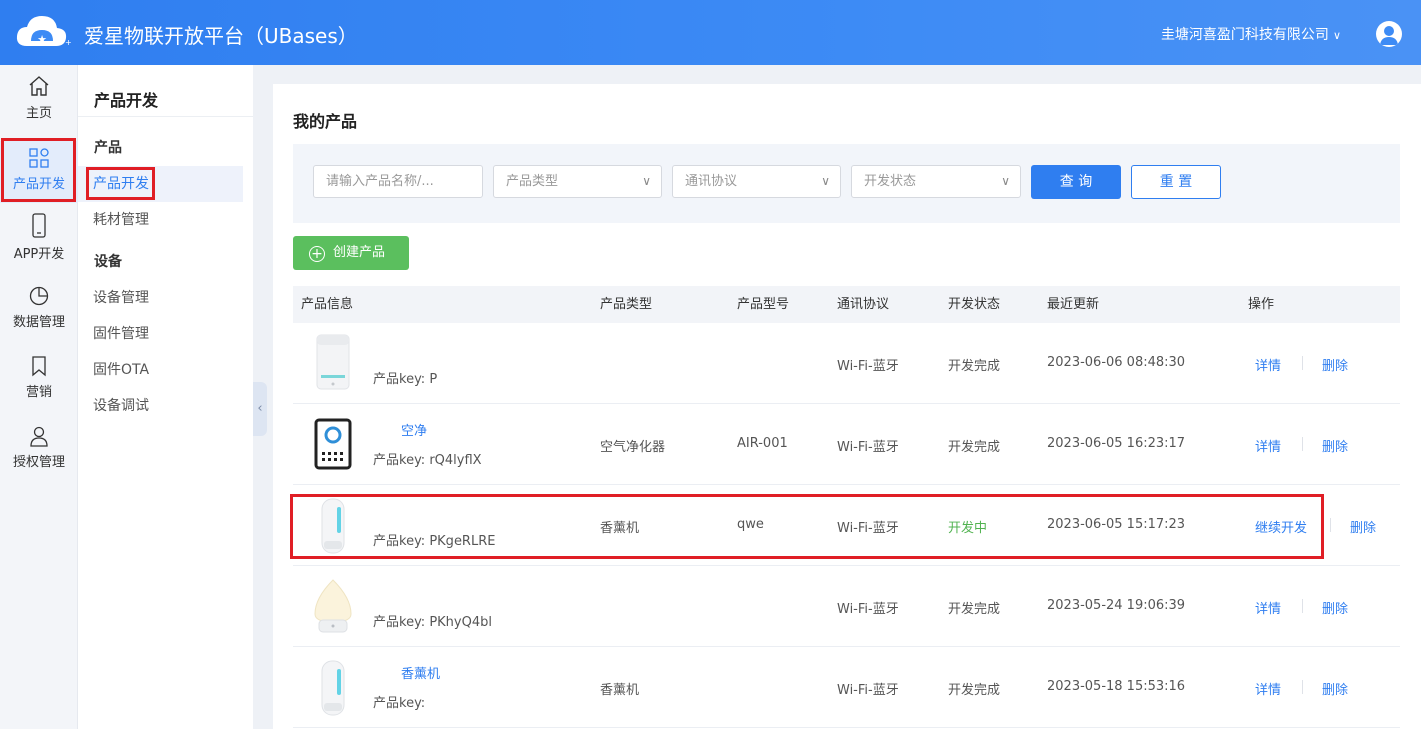 The height and width of the screenshot is (729, 1421). I want to click on reset-button: 重 置, so click(1176, 182).